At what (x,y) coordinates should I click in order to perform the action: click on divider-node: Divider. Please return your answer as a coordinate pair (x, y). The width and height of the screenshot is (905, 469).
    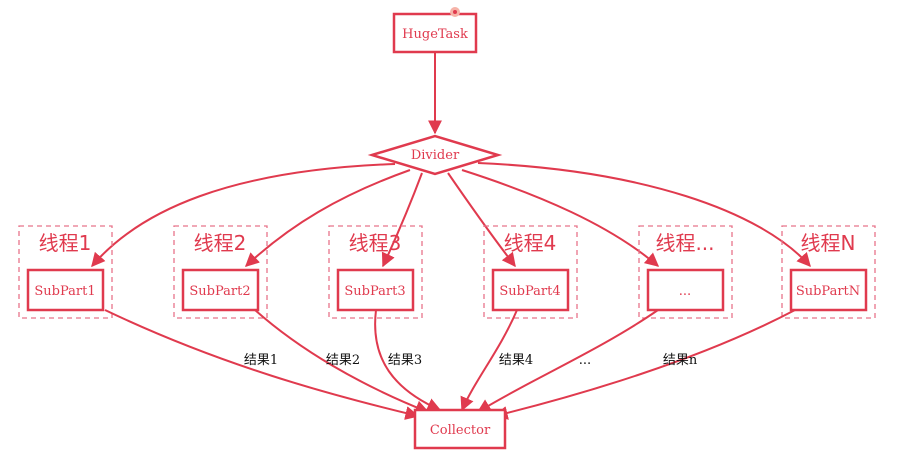
    Looking at the image, I should click on (435, 155).